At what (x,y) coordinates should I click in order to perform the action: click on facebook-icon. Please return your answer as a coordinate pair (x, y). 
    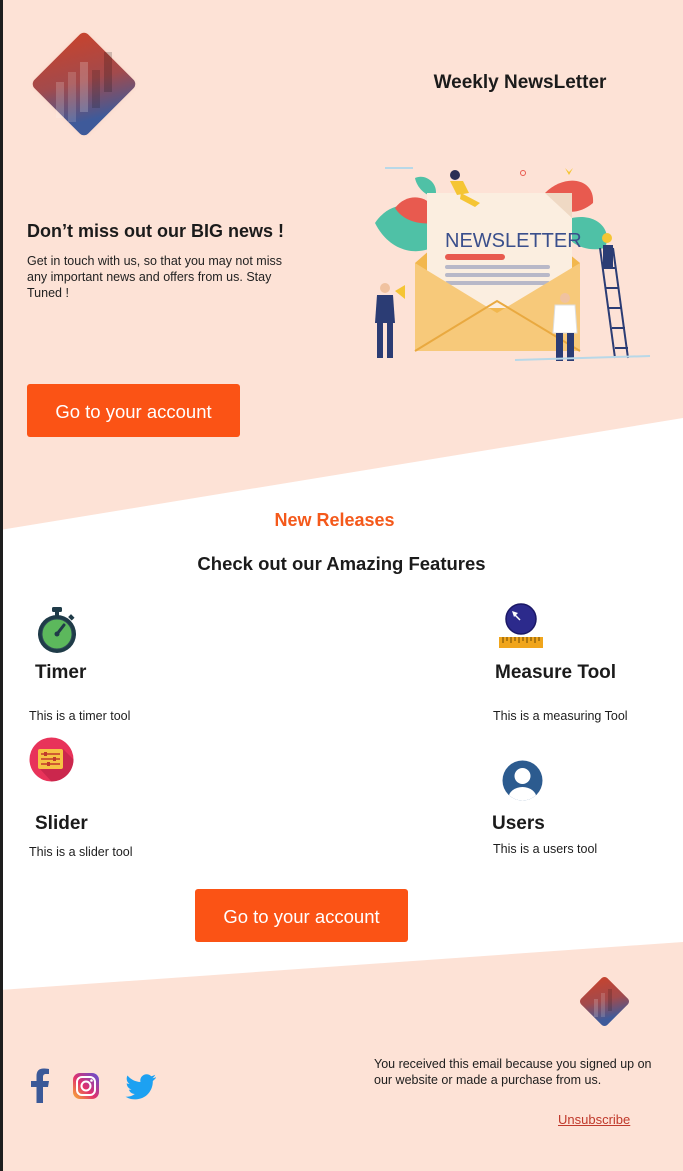
    Looking at the image, I should click on (40, 1085).